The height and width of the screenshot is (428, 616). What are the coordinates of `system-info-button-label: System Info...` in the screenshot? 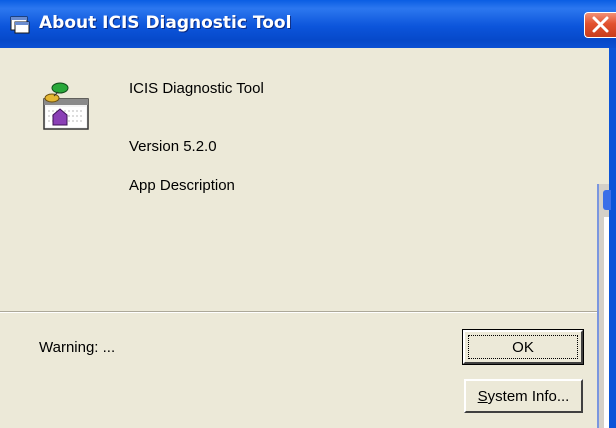 It's located at (523, 396).